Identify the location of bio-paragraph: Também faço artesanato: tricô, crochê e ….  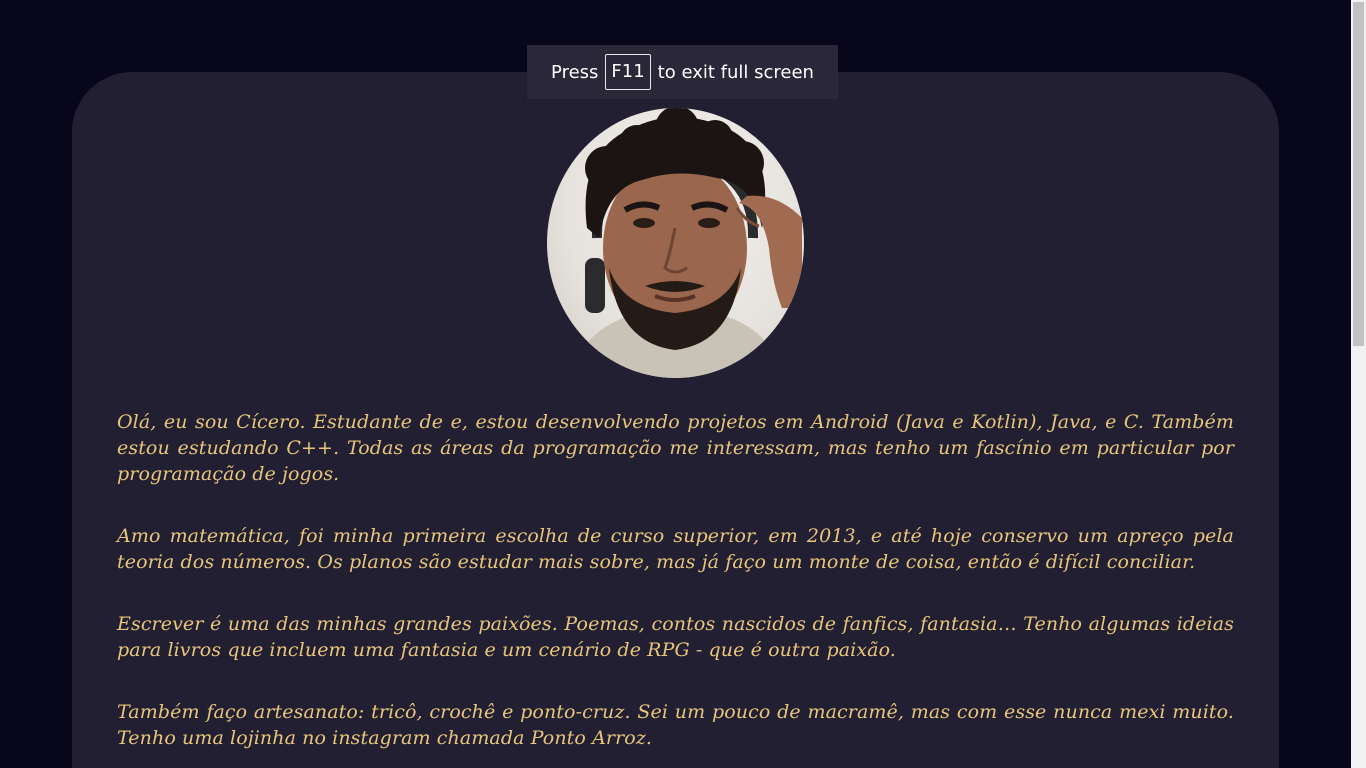
(675, 725).